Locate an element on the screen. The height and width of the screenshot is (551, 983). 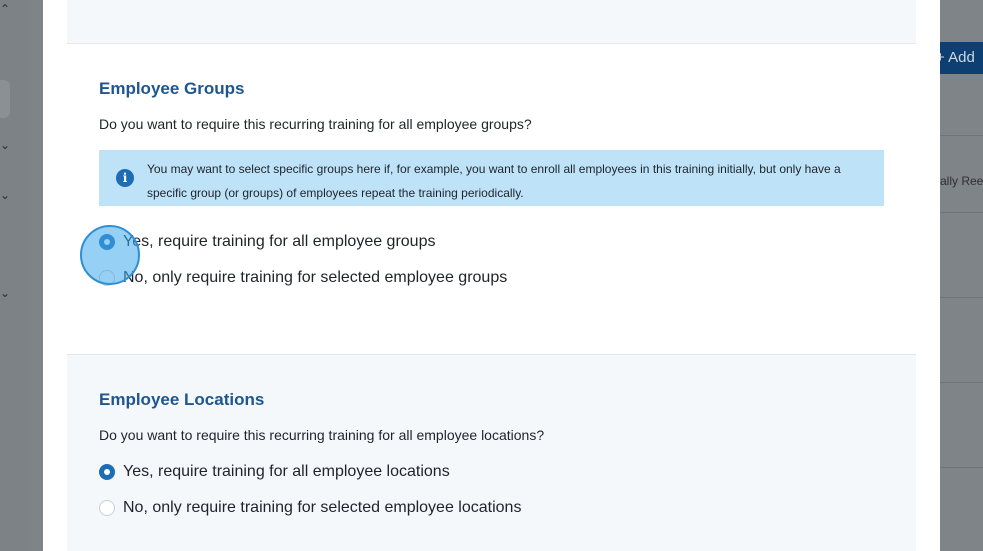
info-icon: i is located at coordinates (125, 178).